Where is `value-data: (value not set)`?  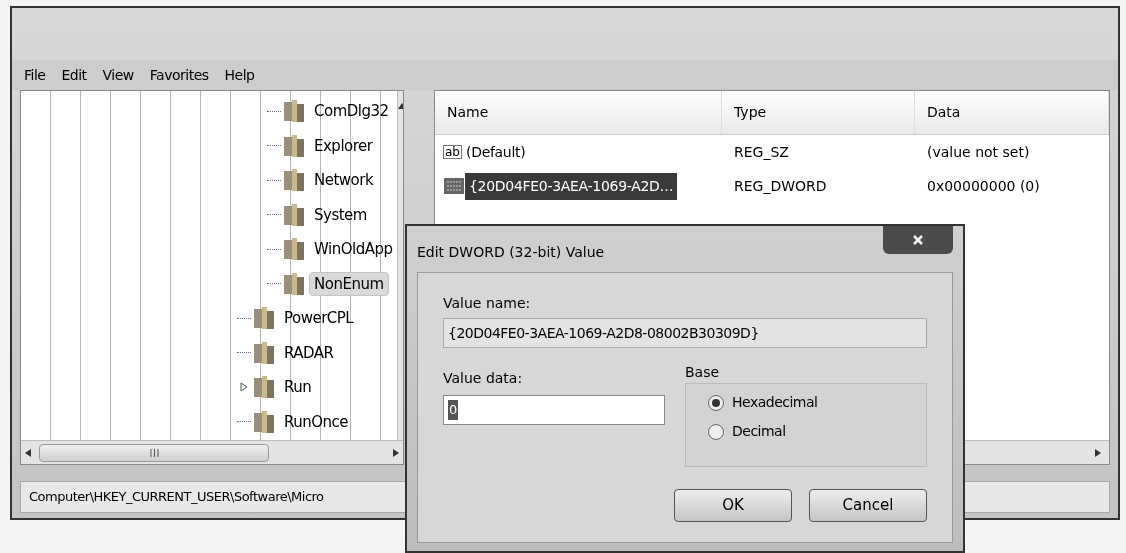 value-data: (value not set) is located at coordinates (978, 152).